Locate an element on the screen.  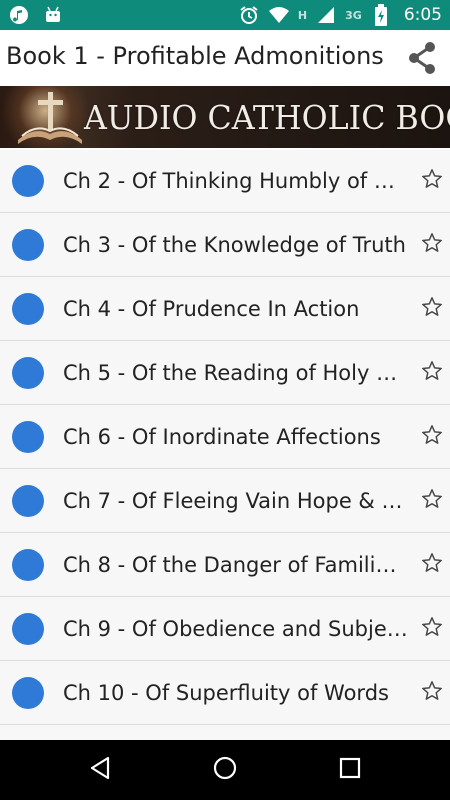
banner: AUDIO CATHOLIC BOOKS is located at coordinates (225, 117).